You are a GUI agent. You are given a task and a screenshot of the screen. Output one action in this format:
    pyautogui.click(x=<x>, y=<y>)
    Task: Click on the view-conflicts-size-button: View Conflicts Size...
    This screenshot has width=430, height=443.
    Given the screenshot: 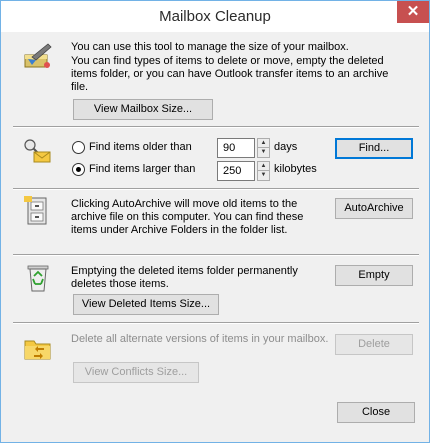 What is the action you would take?
    pyautogui.click(x=136, y=372)
    